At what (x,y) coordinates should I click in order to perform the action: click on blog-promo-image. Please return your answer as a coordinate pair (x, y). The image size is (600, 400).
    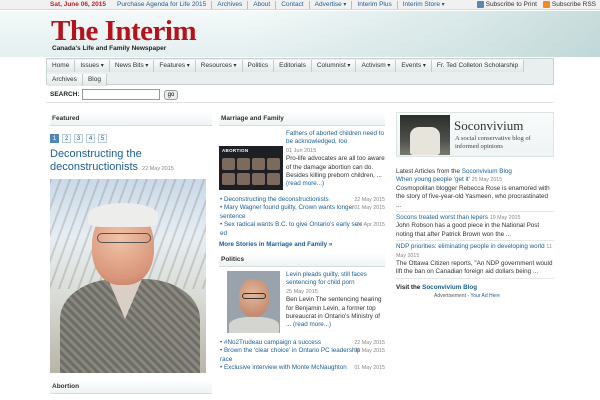
    Looking at the image, I should click on (425, 135).